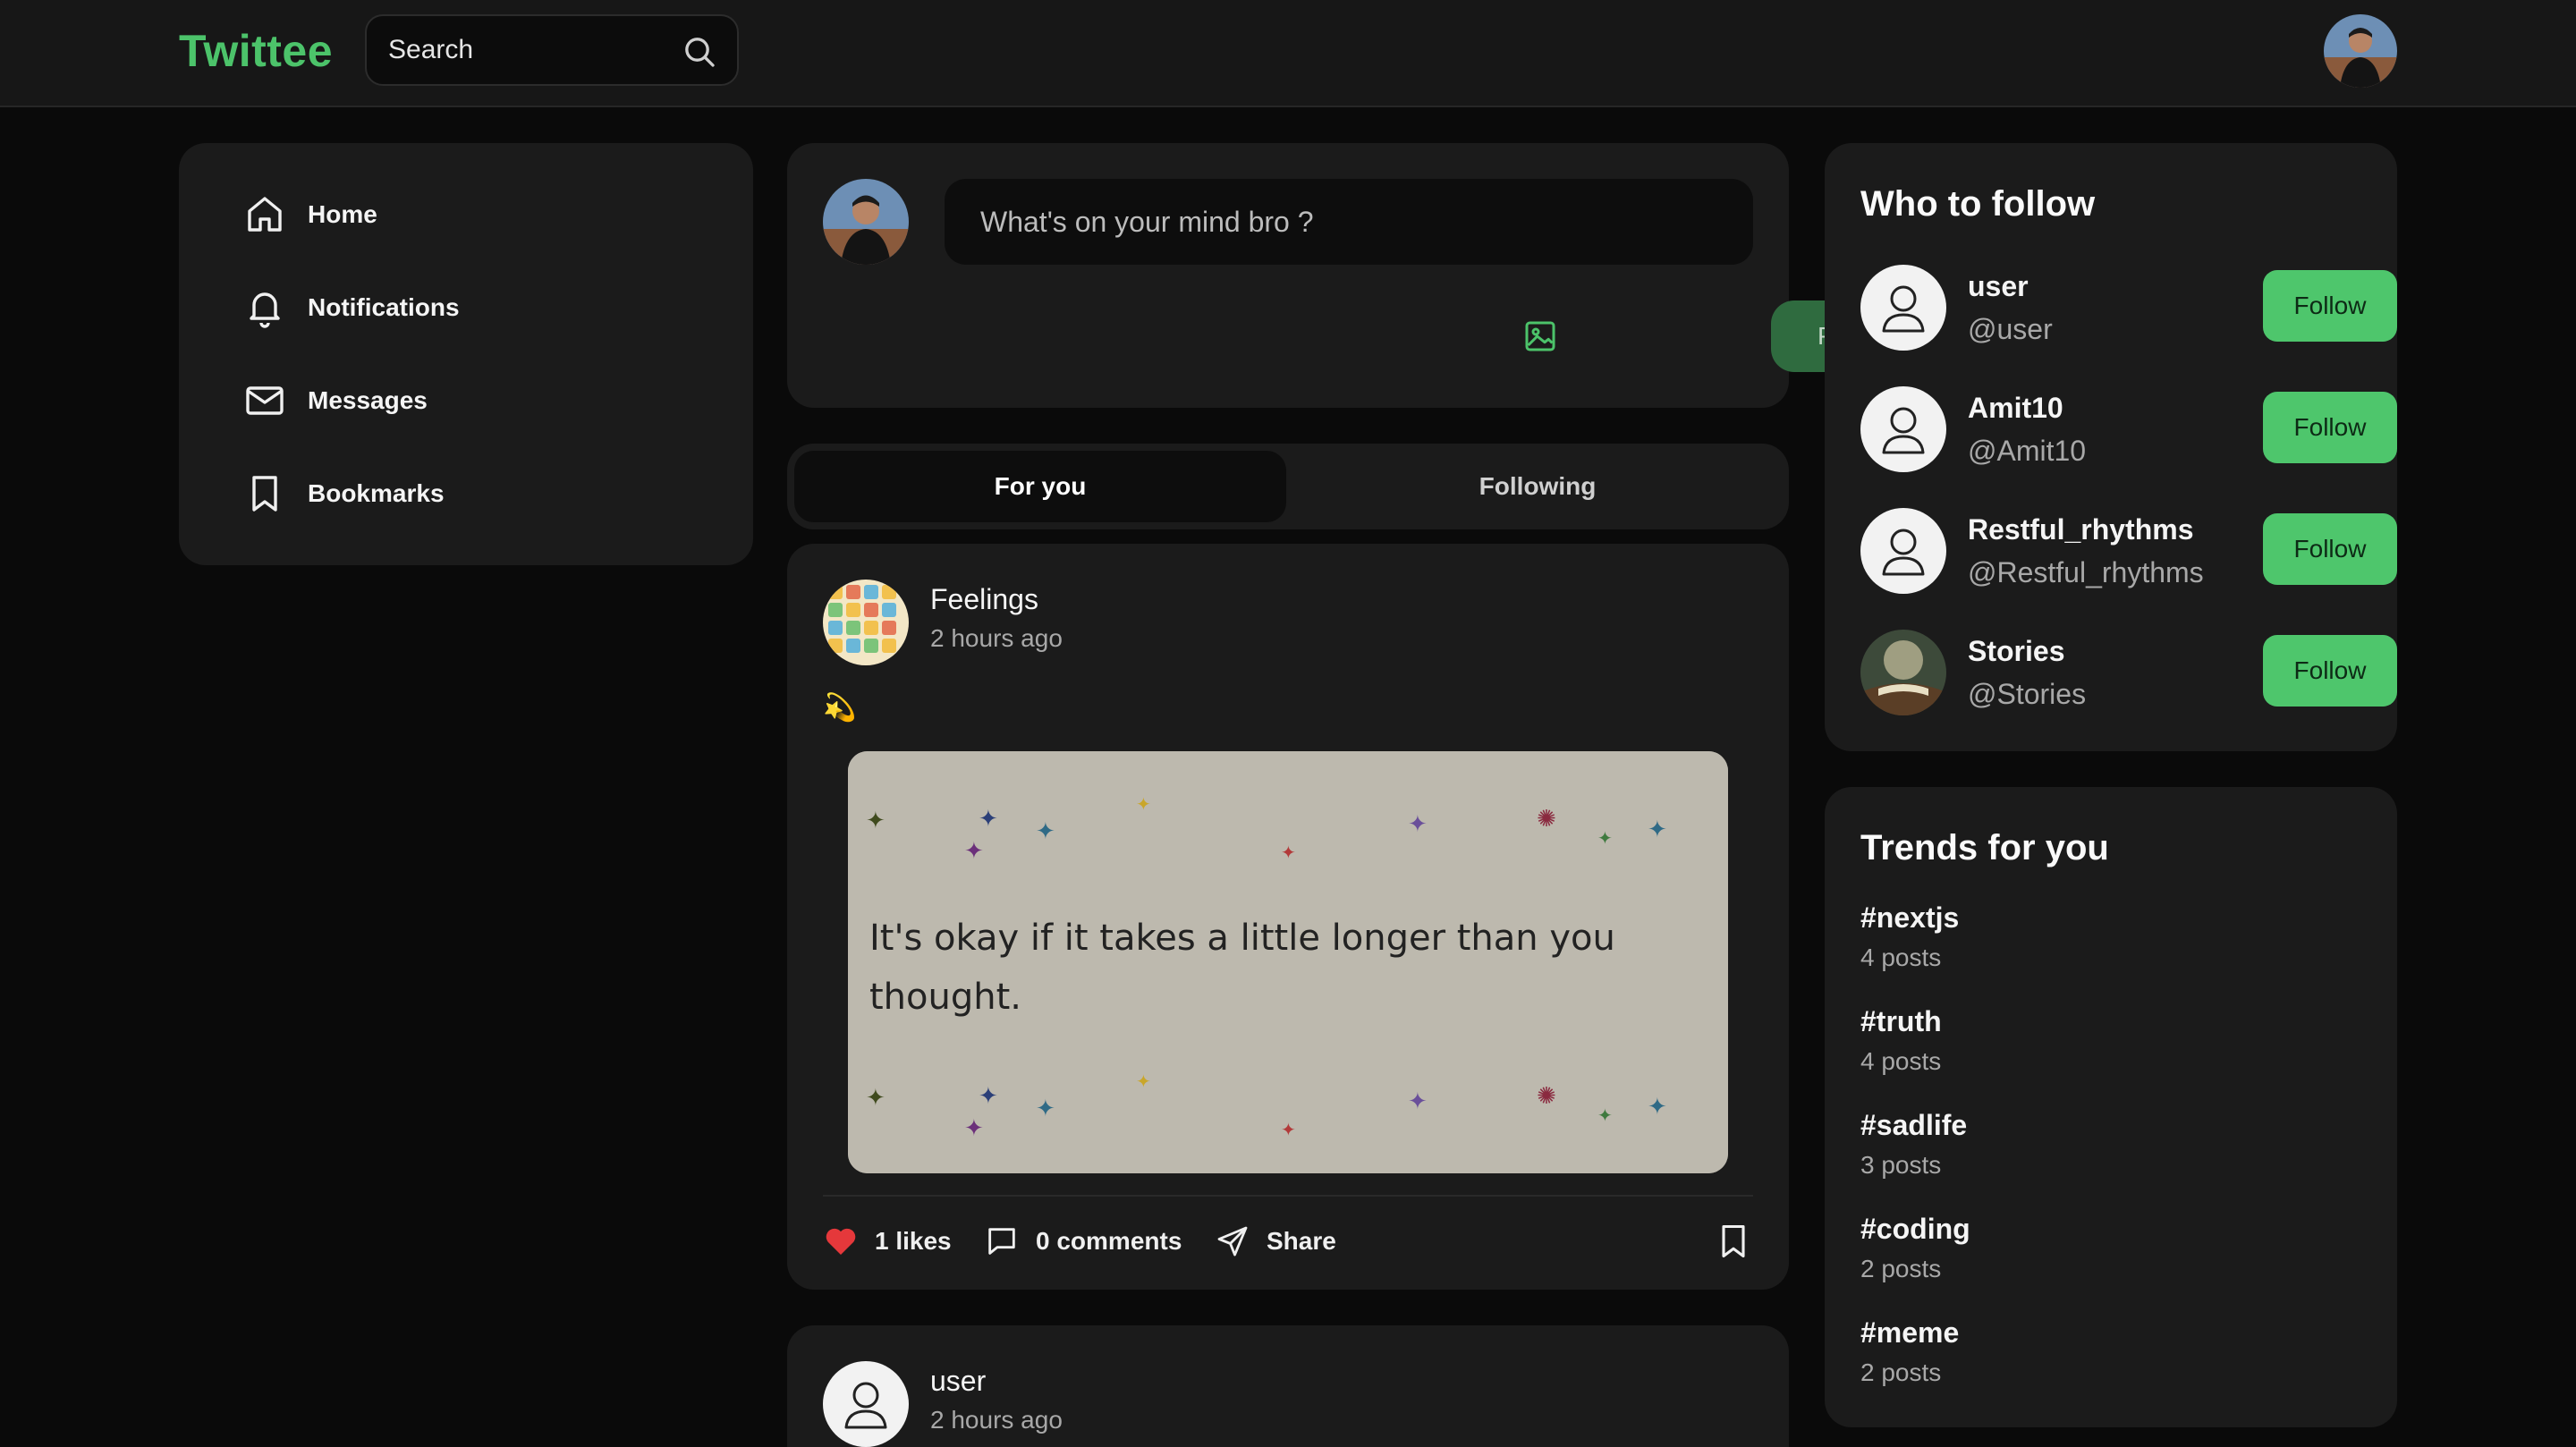 The width and height of the screenshot is (2576, 1447). I want to click on post-card: user 2 hours ago, so click(1288, 1386).